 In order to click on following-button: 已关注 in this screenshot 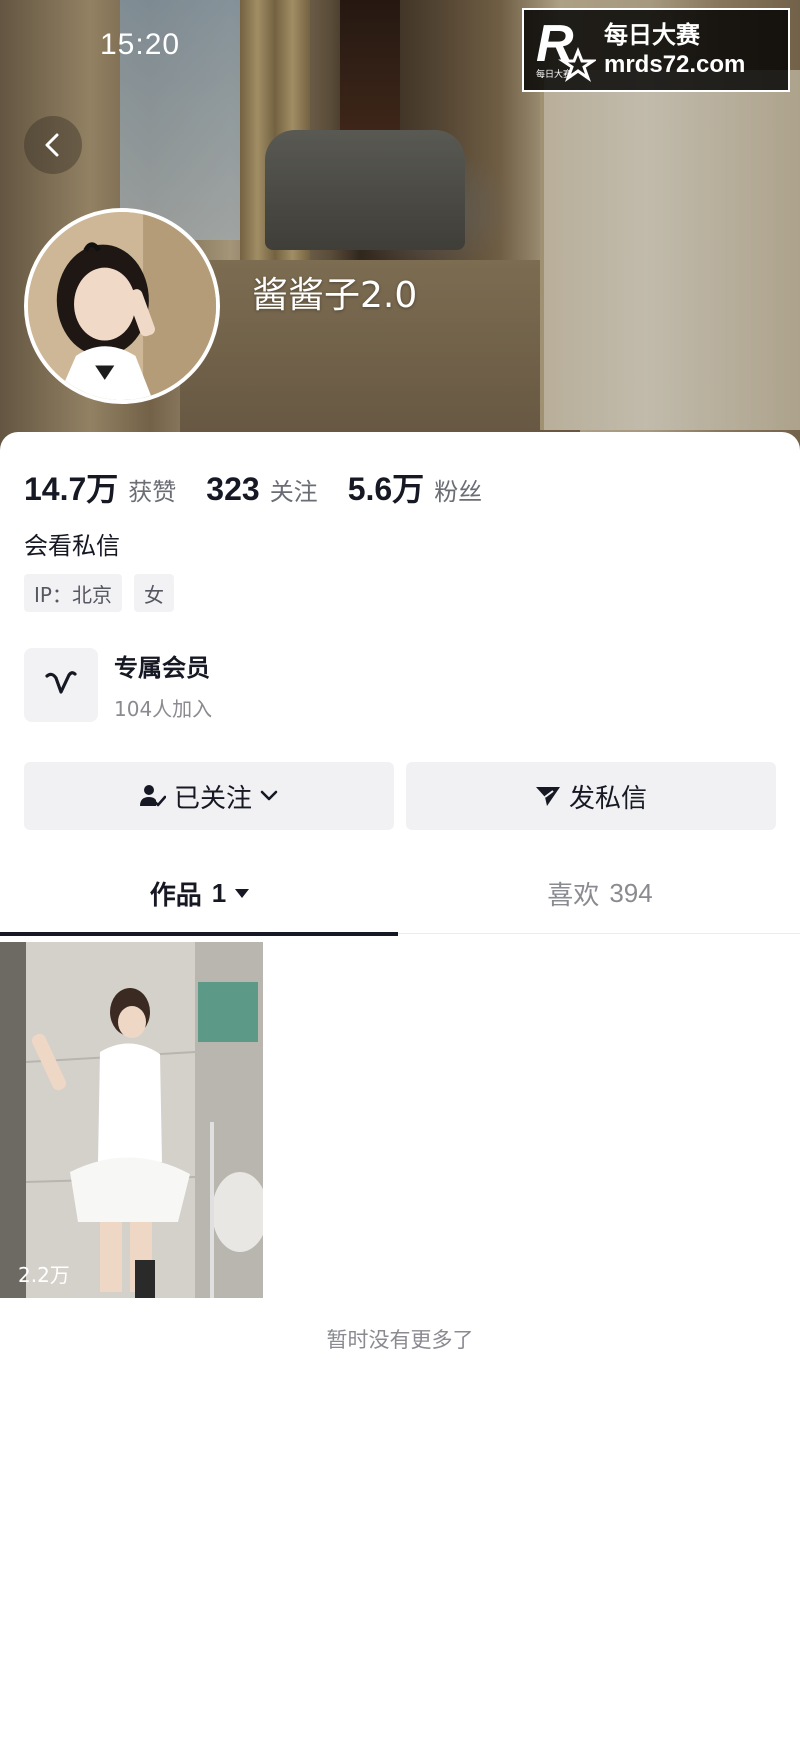, I will do `click(209, 796)`.